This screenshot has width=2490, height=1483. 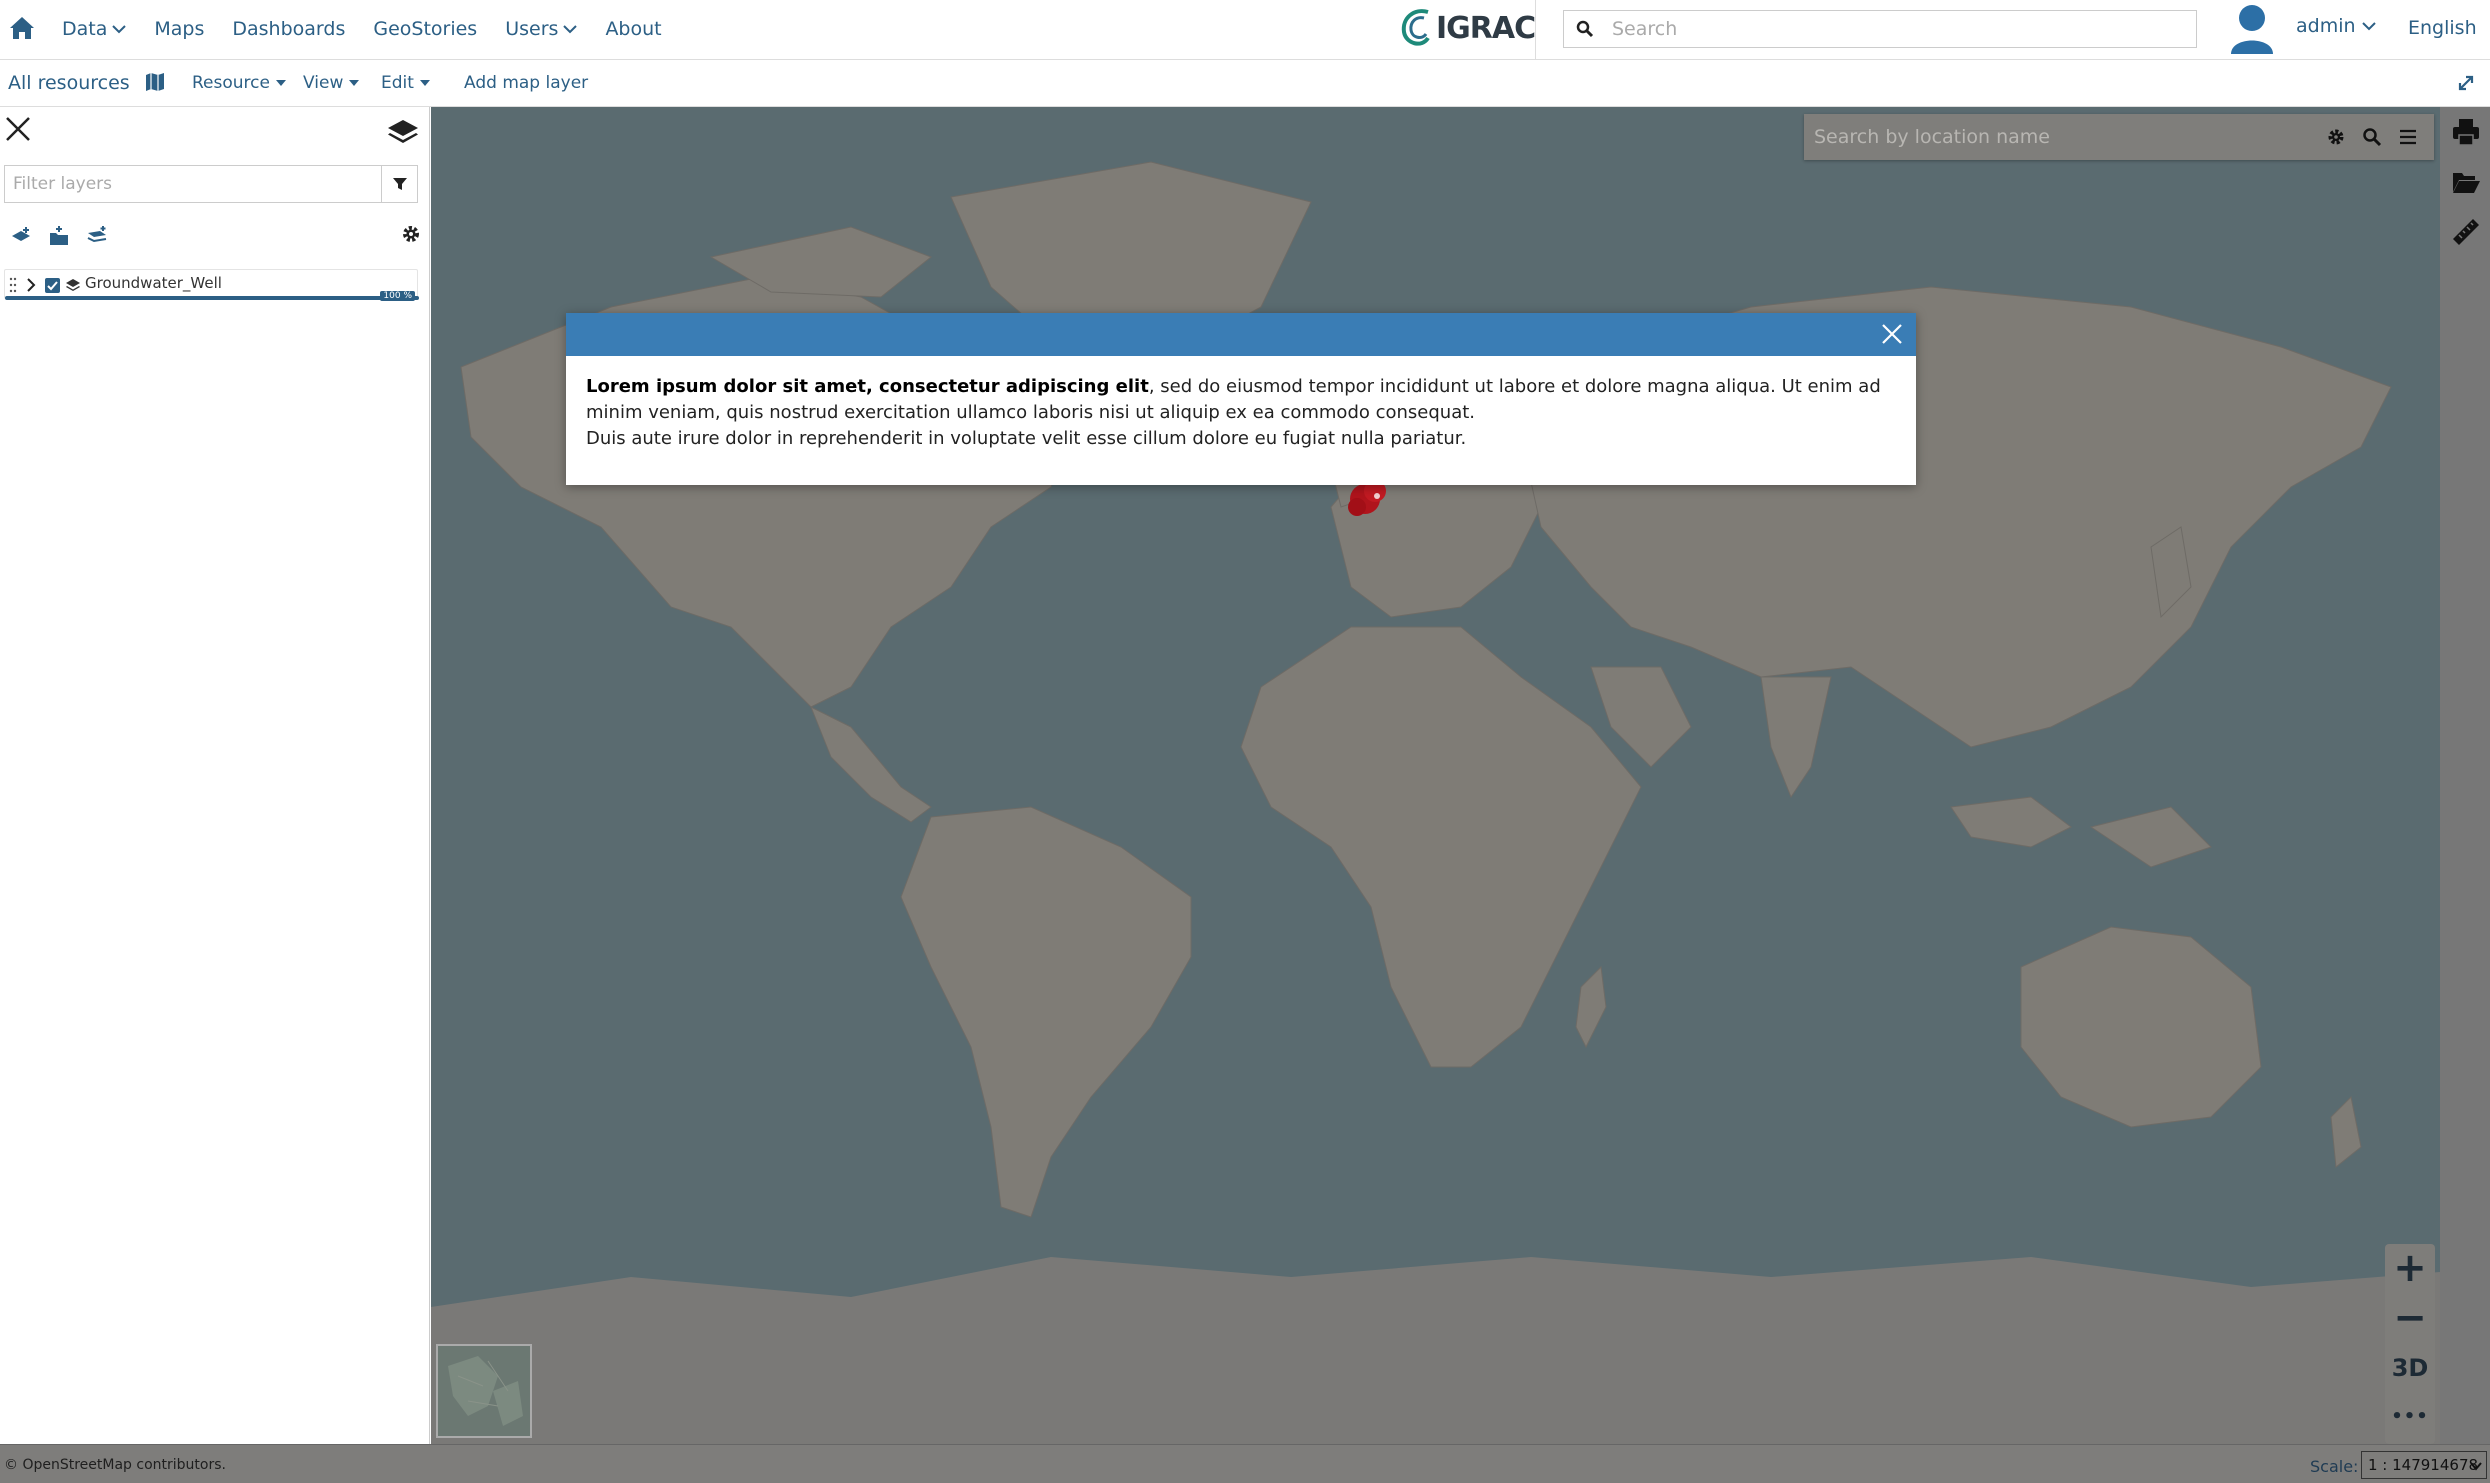 I want to click on nav-dashboards-label: Dashboards, so click(x=289, y=29).